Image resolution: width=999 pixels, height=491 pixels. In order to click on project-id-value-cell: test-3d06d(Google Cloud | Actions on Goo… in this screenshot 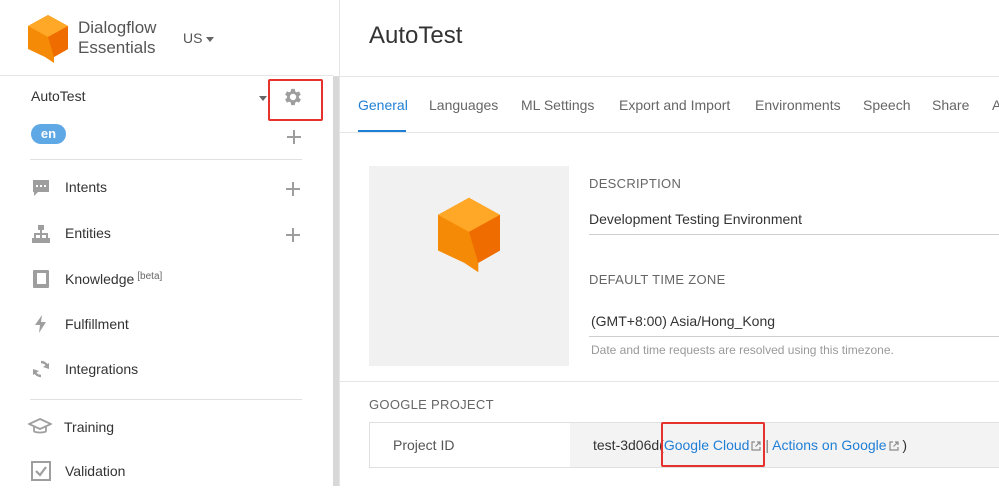, I will do `click(784, 445)`.